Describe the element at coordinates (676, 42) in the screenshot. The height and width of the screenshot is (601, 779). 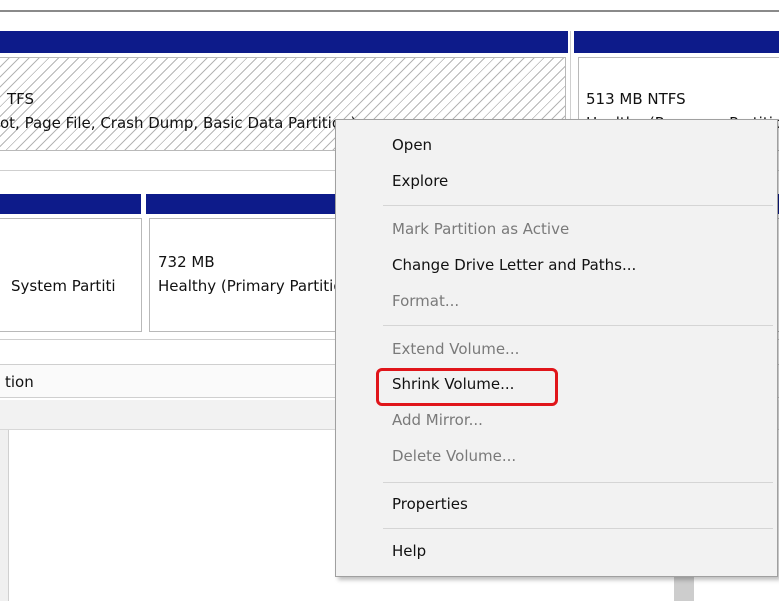
I see `disk-bar-recovery` at that location.